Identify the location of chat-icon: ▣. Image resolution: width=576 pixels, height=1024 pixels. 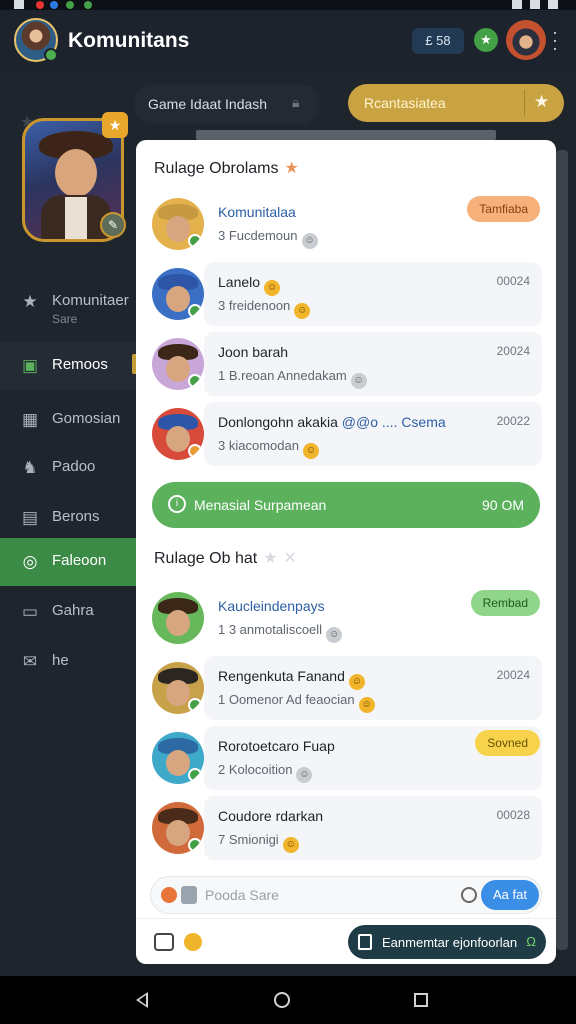
(30, 365).